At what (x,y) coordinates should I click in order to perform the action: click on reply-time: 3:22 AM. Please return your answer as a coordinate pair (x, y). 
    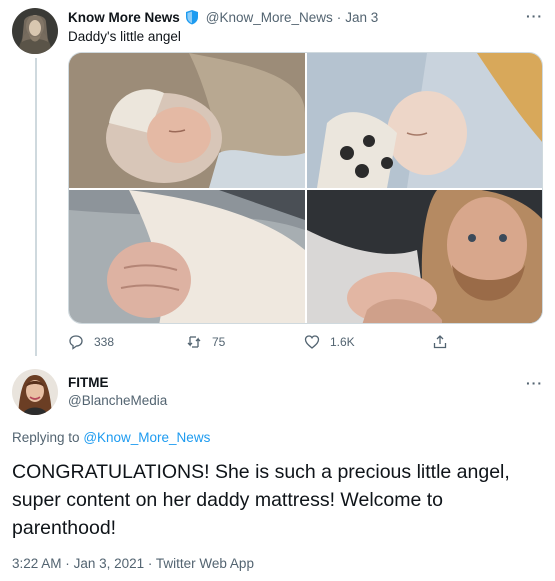
    Looking at the image, I should click on (37, 563).